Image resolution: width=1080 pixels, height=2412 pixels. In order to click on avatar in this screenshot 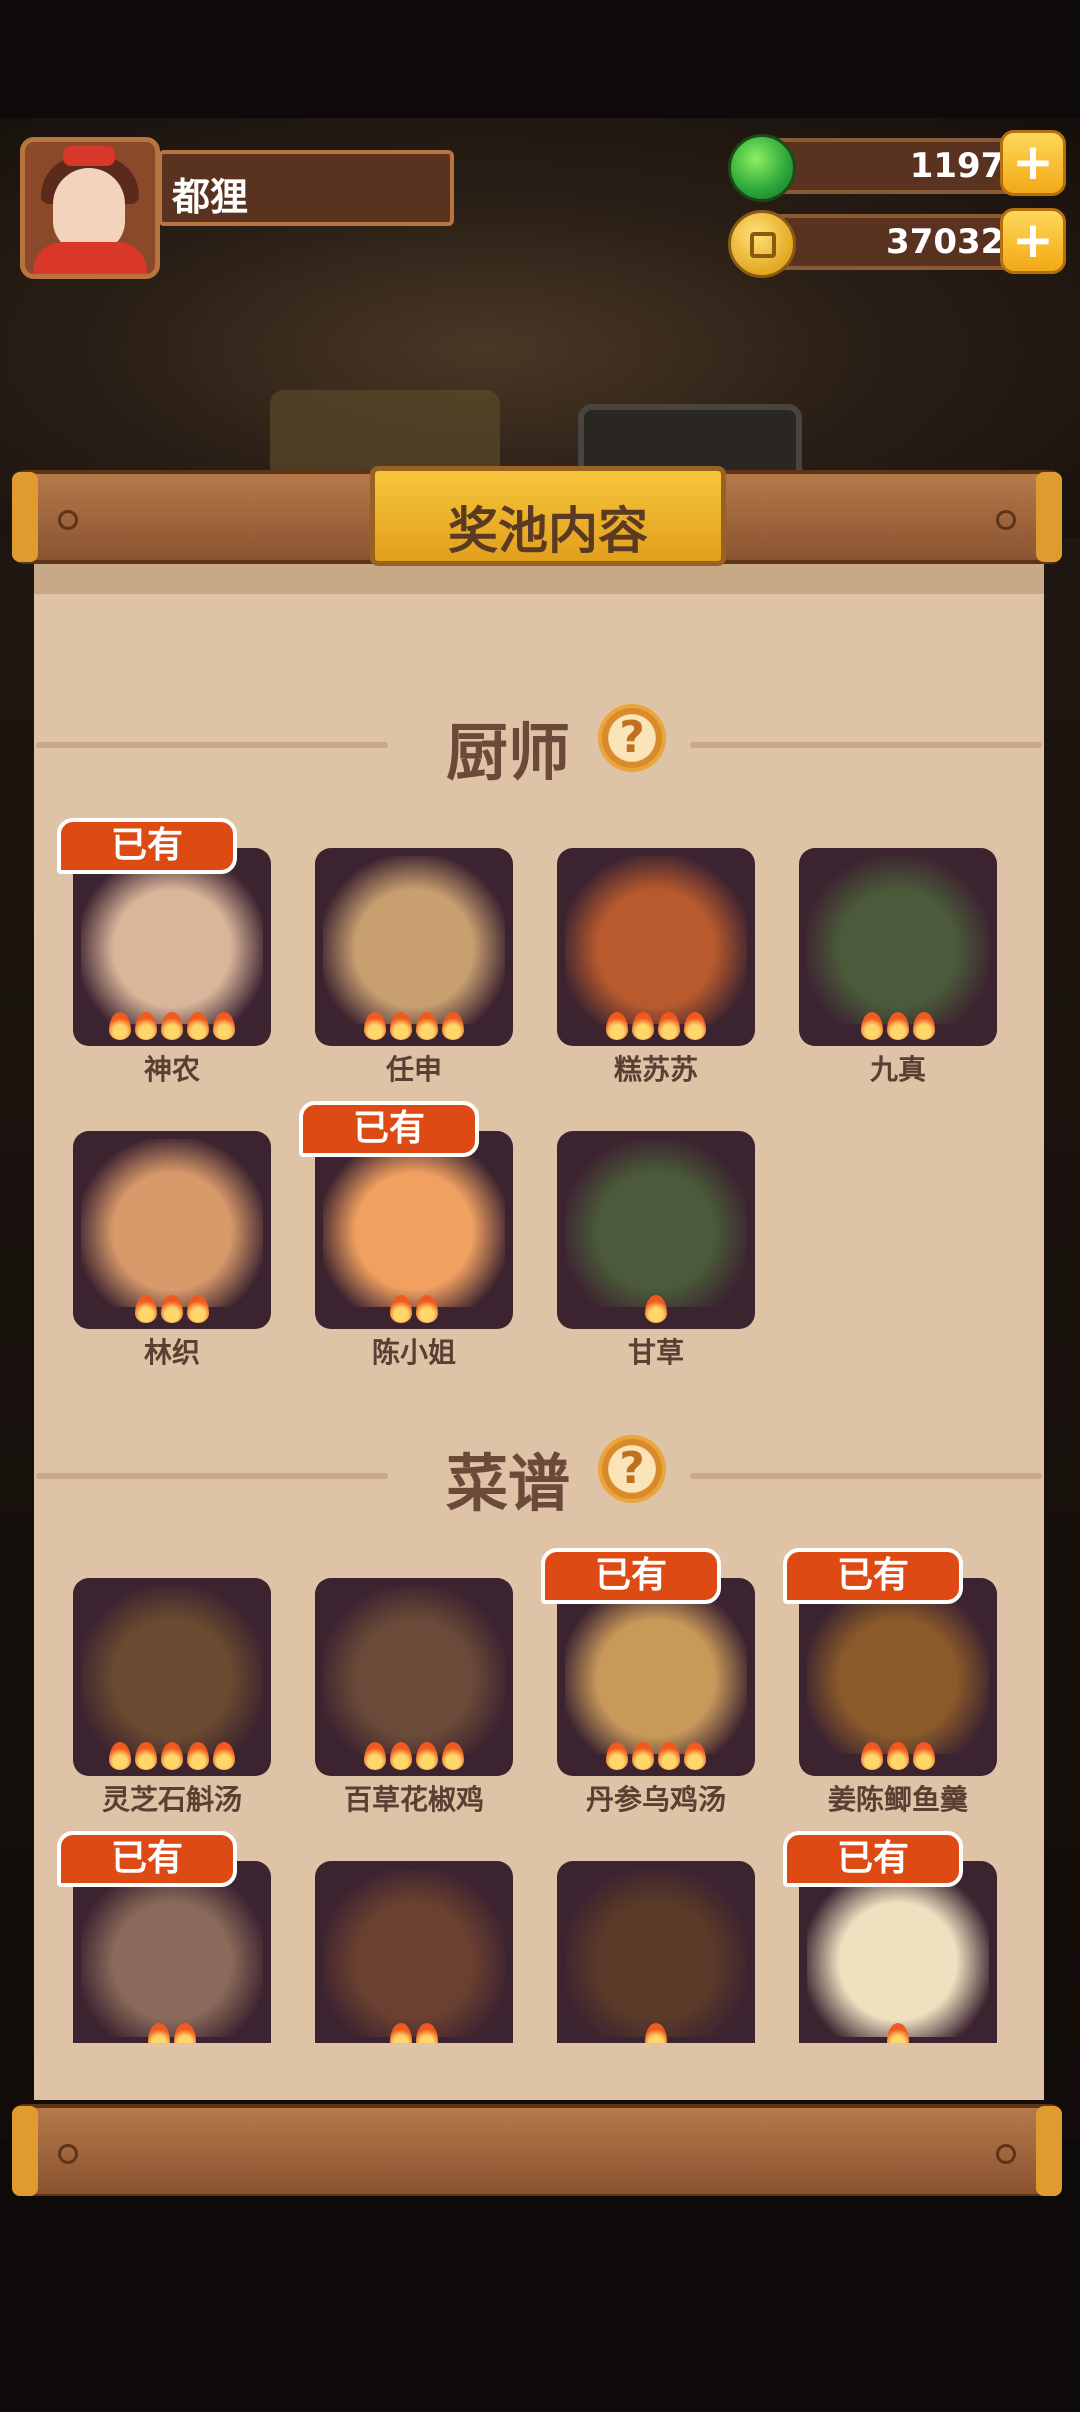, I will do `click(90, 208)`.